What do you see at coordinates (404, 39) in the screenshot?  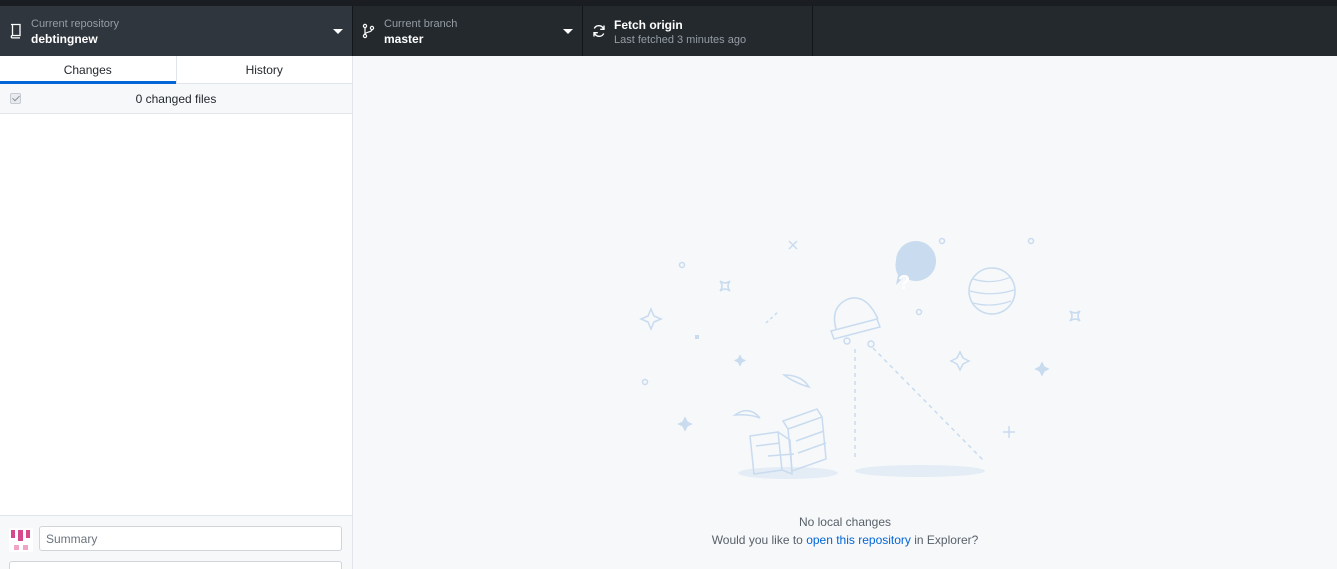 I see `branch-name: master` at bounding box center [404, 39].